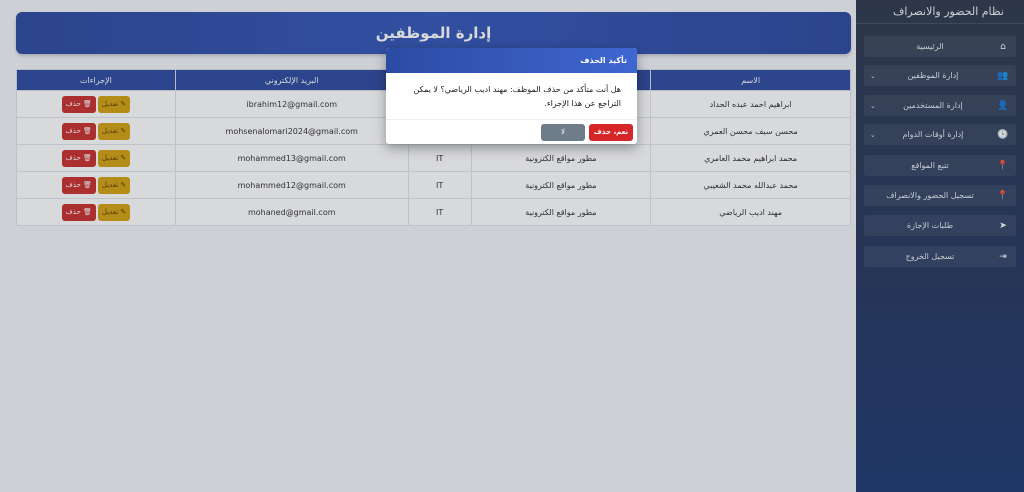  What do you see at coordinates (511, 60) in the screenshot?
I see `dialog-title: تأكيد الحذف` at bounding box center [511, 60].